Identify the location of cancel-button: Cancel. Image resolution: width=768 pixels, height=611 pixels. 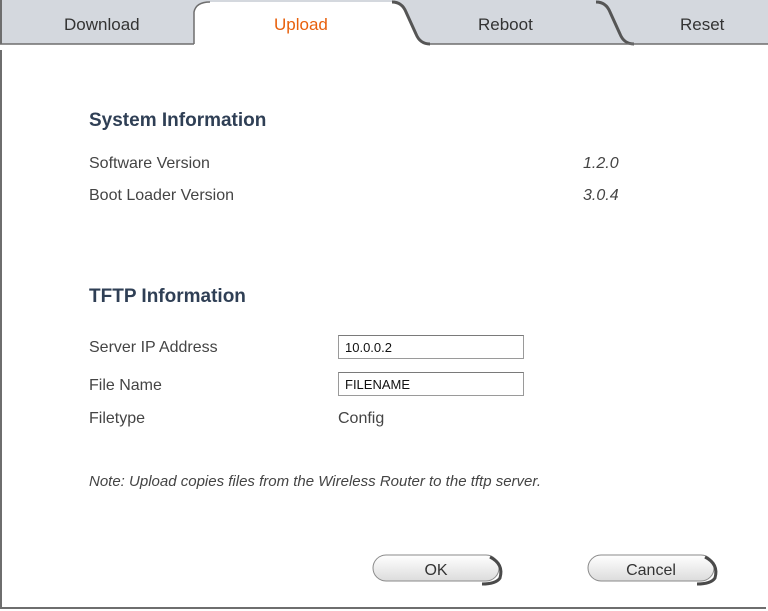
(657, 571).